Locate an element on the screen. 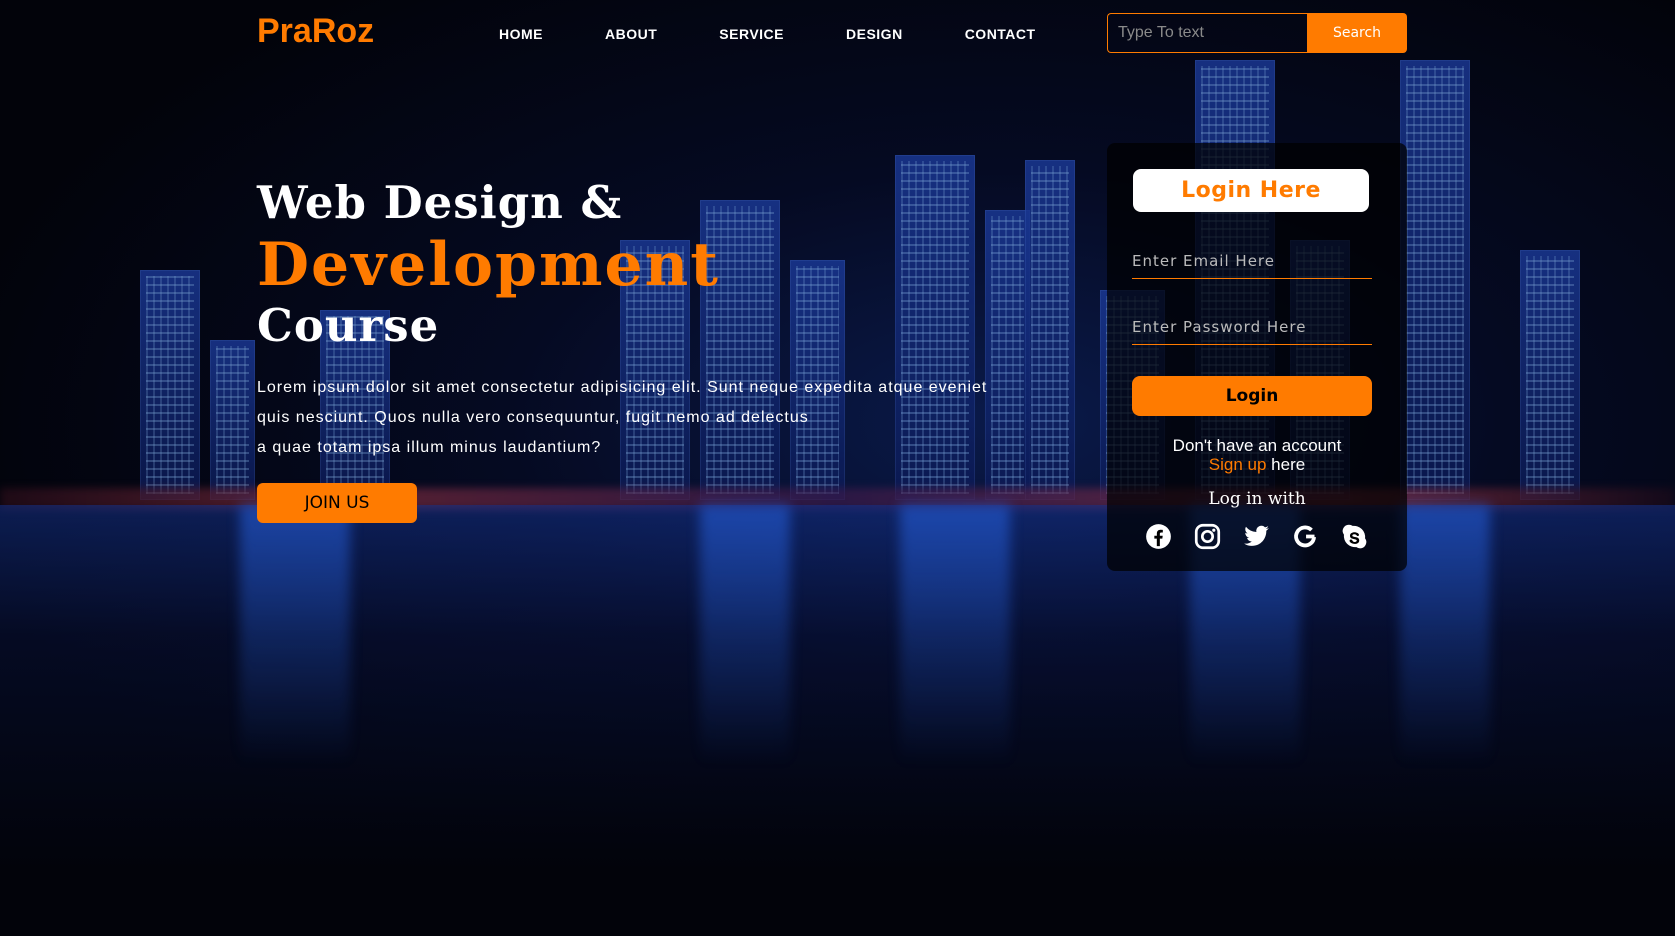  no-account-text: Don't have an account is located at coordinates (1257, 445).